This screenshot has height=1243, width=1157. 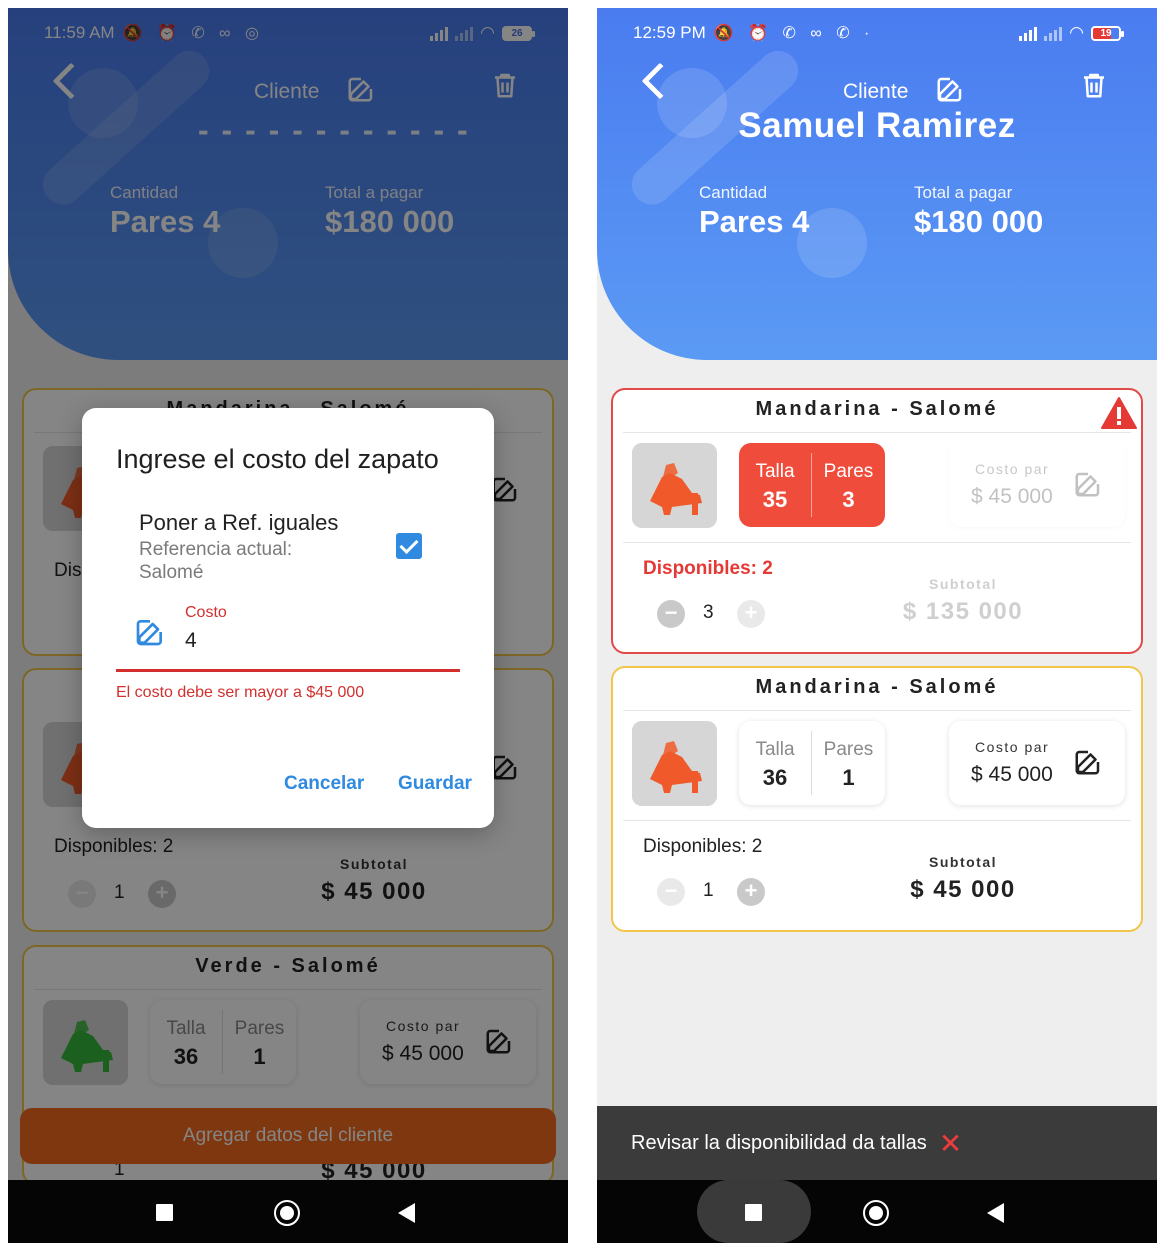 I want to click on status-bar: 12:59 PM 🔕 ⏰ ✆ ∞ ✆ · ◠ 19, so click(x=877, y=33).